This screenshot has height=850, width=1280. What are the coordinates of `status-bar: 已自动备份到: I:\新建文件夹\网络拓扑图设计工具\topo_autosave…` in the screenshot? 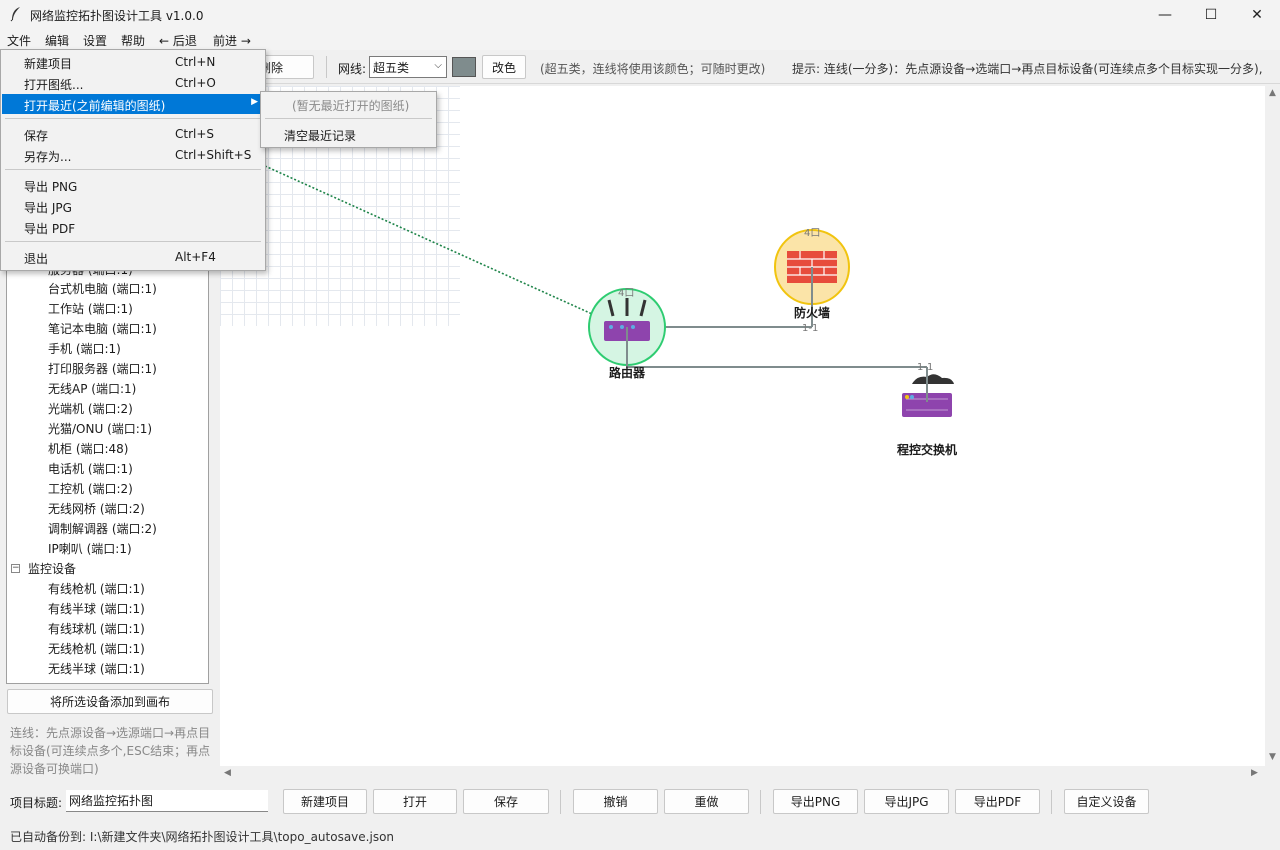 It's located at (202, 837).